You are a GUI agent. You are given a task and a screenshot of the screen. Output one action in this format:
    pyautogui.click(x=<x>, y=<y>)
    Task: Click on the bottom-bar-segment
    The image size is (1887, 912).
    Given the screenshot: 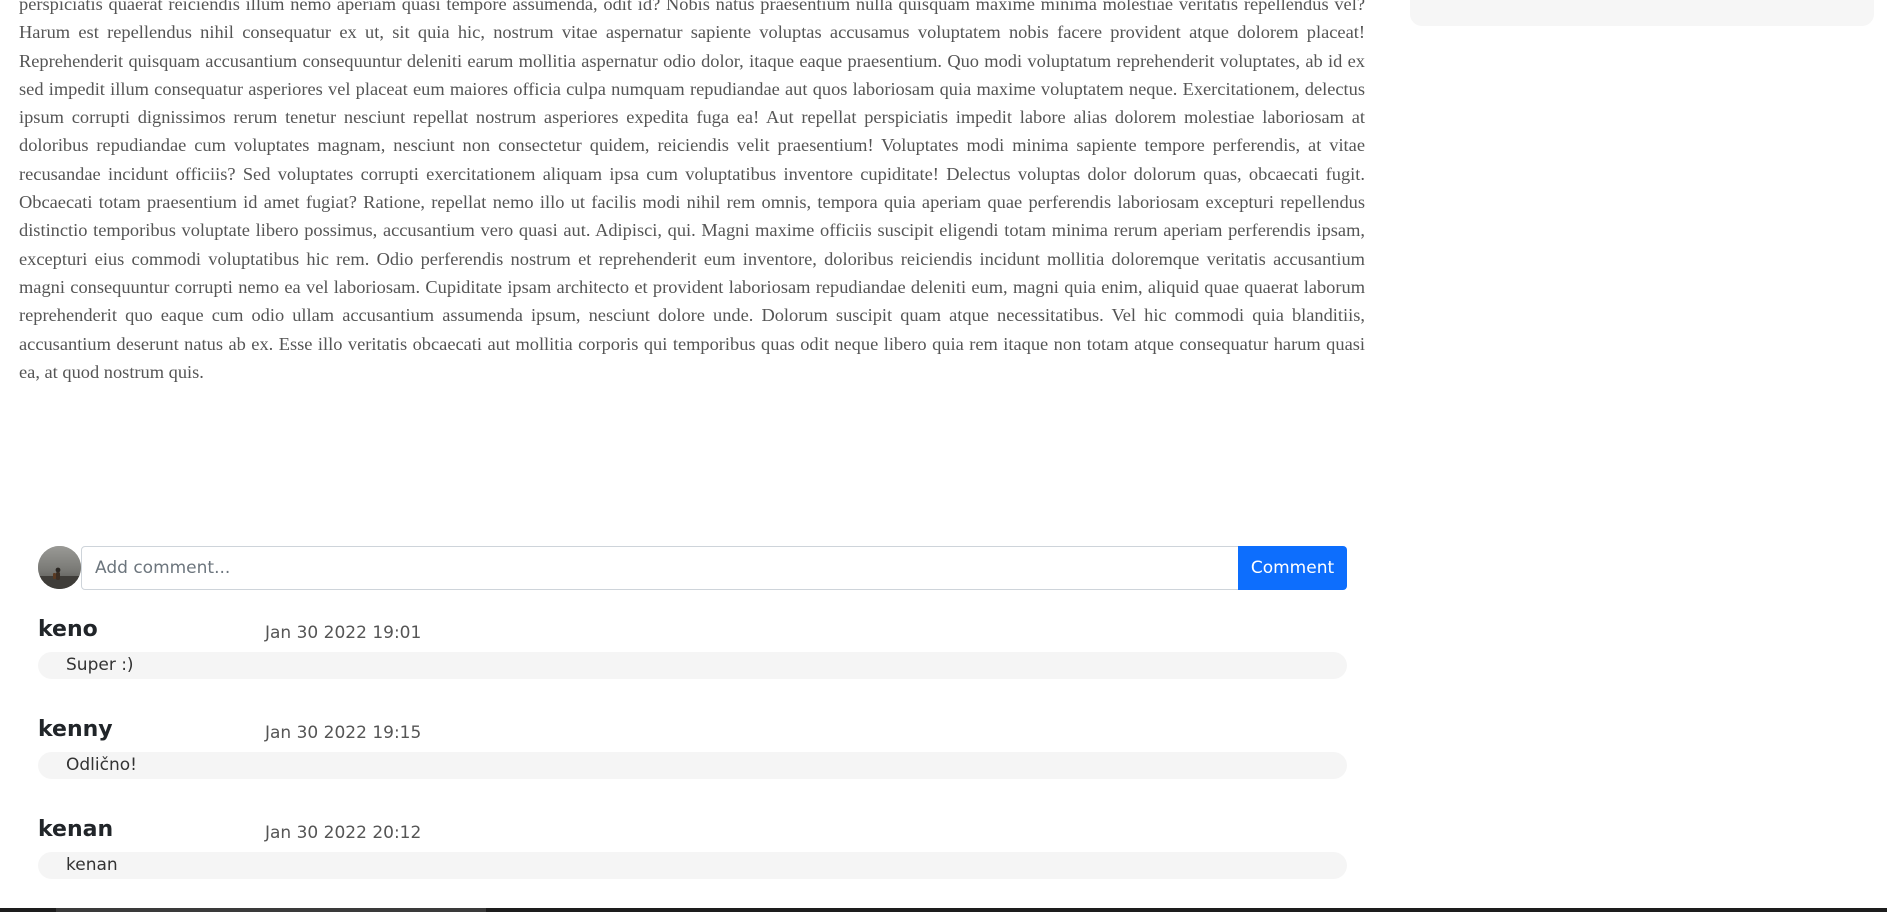 What is the action you would take?
    pyautogui.click(x=271, y=910)
    